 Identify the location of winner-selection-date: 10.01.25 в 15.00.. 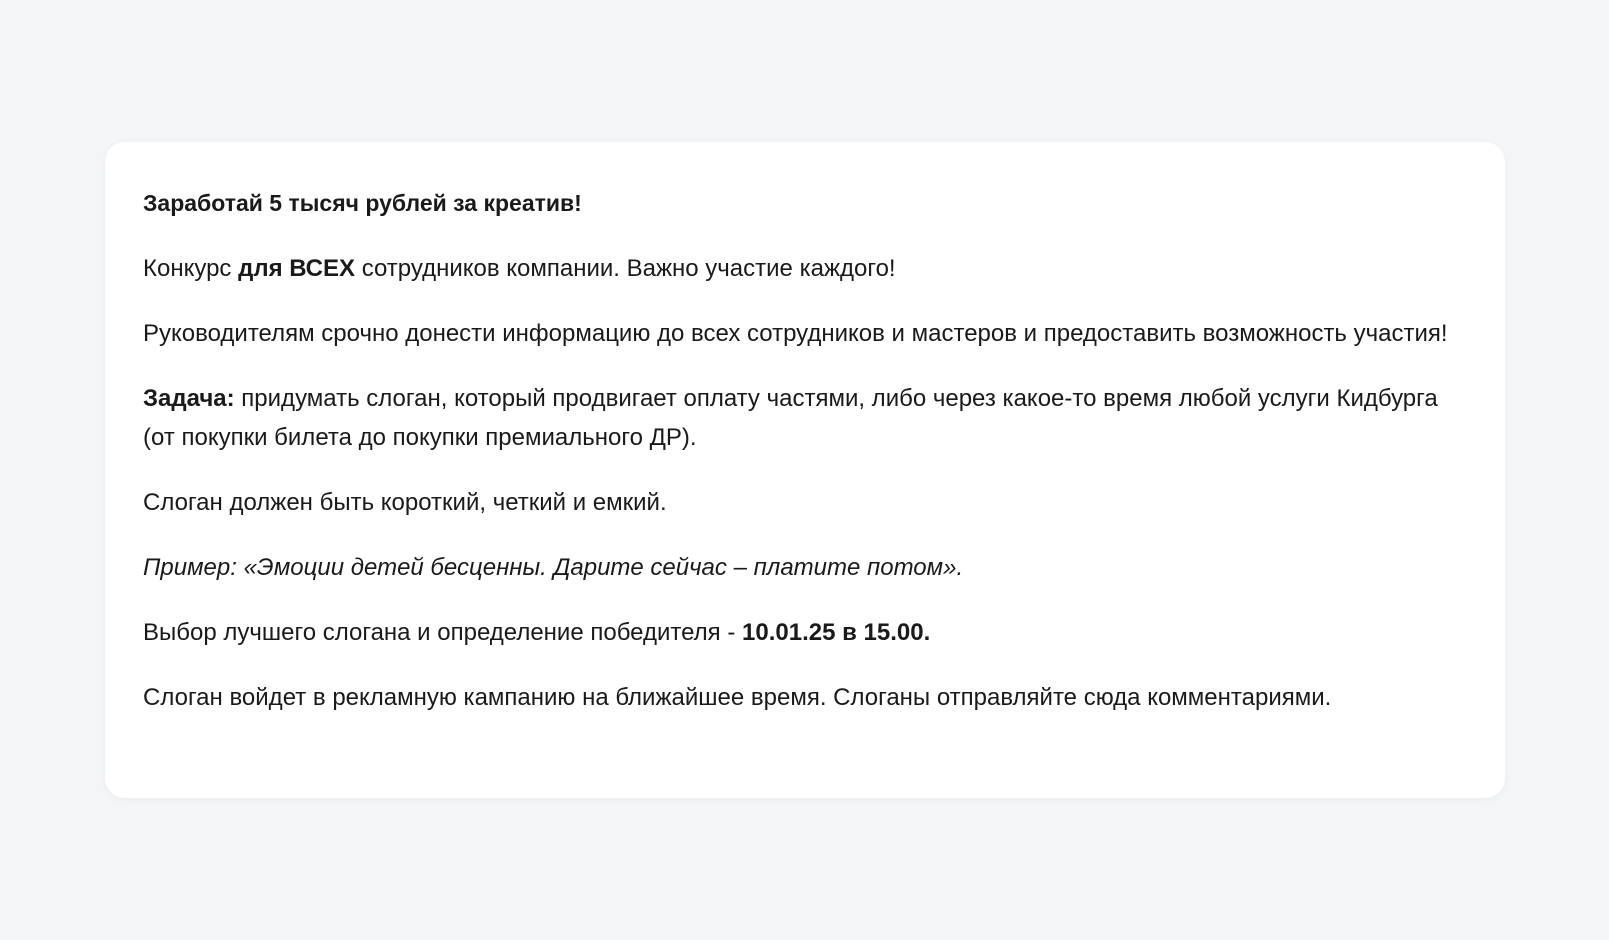
(836, 632).